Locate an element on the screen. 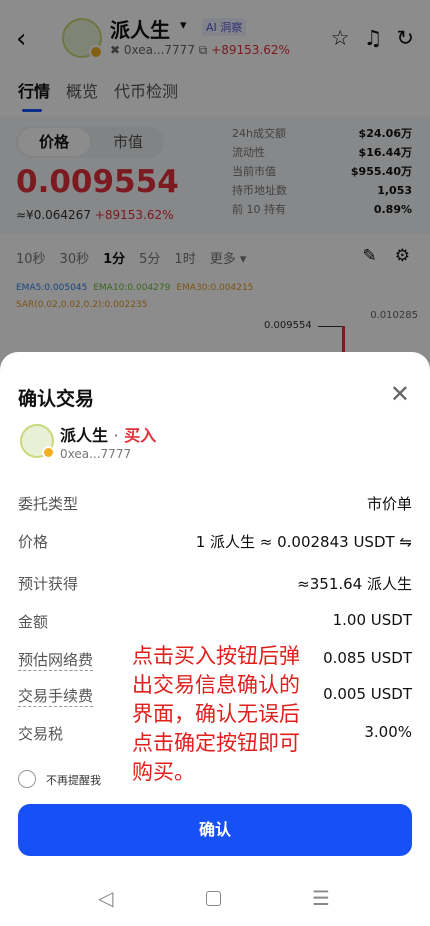 The width and height of the screenshot is (430, 926). sheet-token-line: 派人生 · 买入 is located at coordinates (108, 434).